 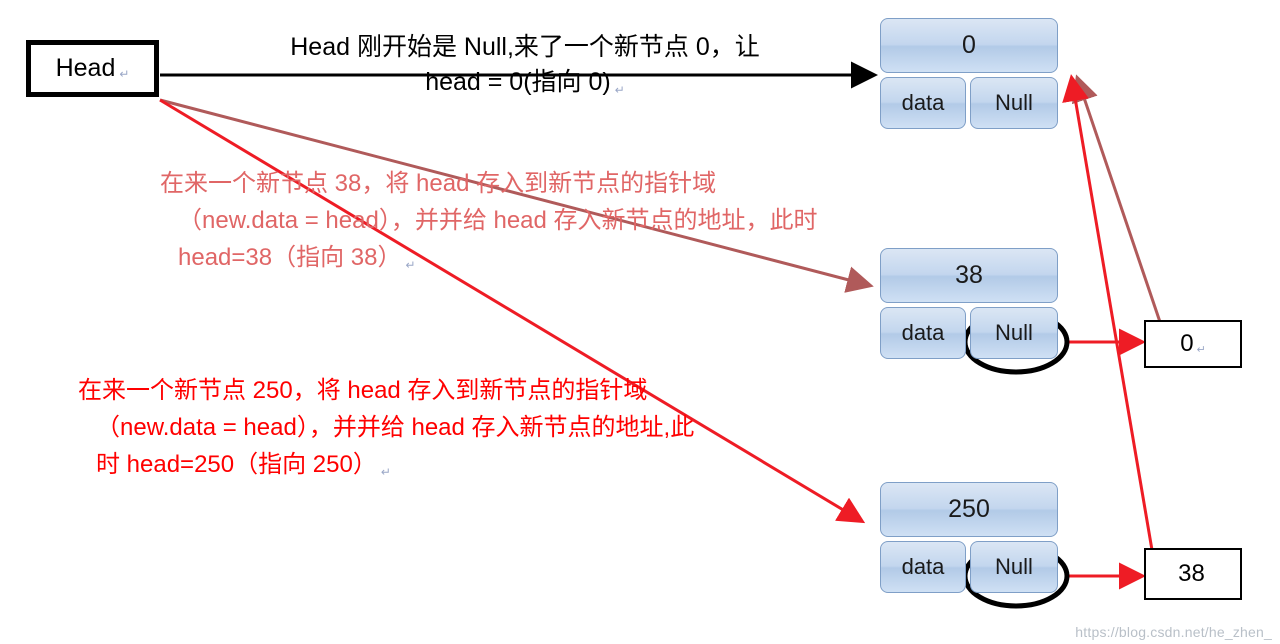 I want to click on node-38-next-cell: Null, so click(x=1014, y=333).